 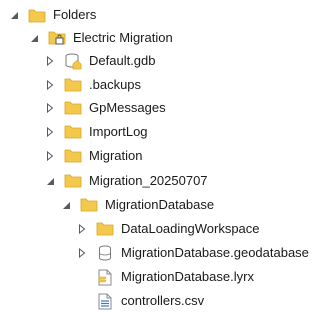 I want to click on folders-icon, so click(x=37, y=15).